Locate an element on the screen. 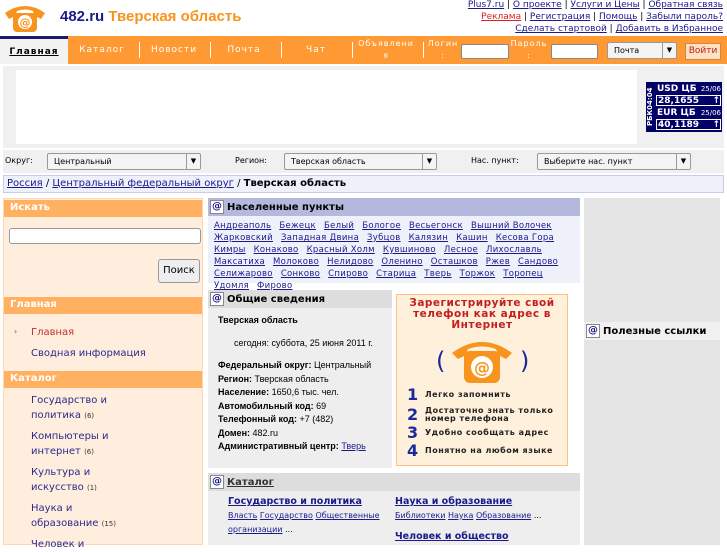 The height and width of the screenshot is (552, 727). town-link: Конаково is located at coordinates (276, 250).